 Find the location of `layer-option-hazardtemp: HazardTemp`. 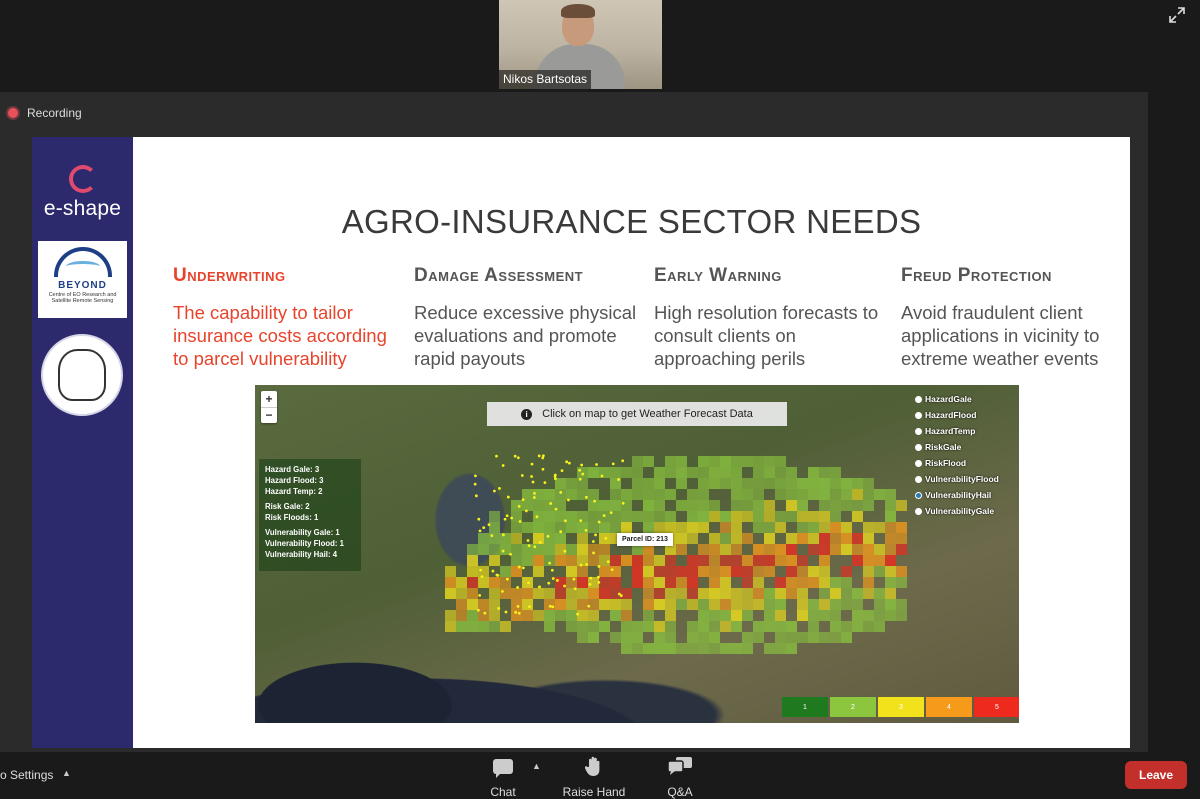

layer-option-hazardtemp: HazardTemp is located at coordinates (965, 431).